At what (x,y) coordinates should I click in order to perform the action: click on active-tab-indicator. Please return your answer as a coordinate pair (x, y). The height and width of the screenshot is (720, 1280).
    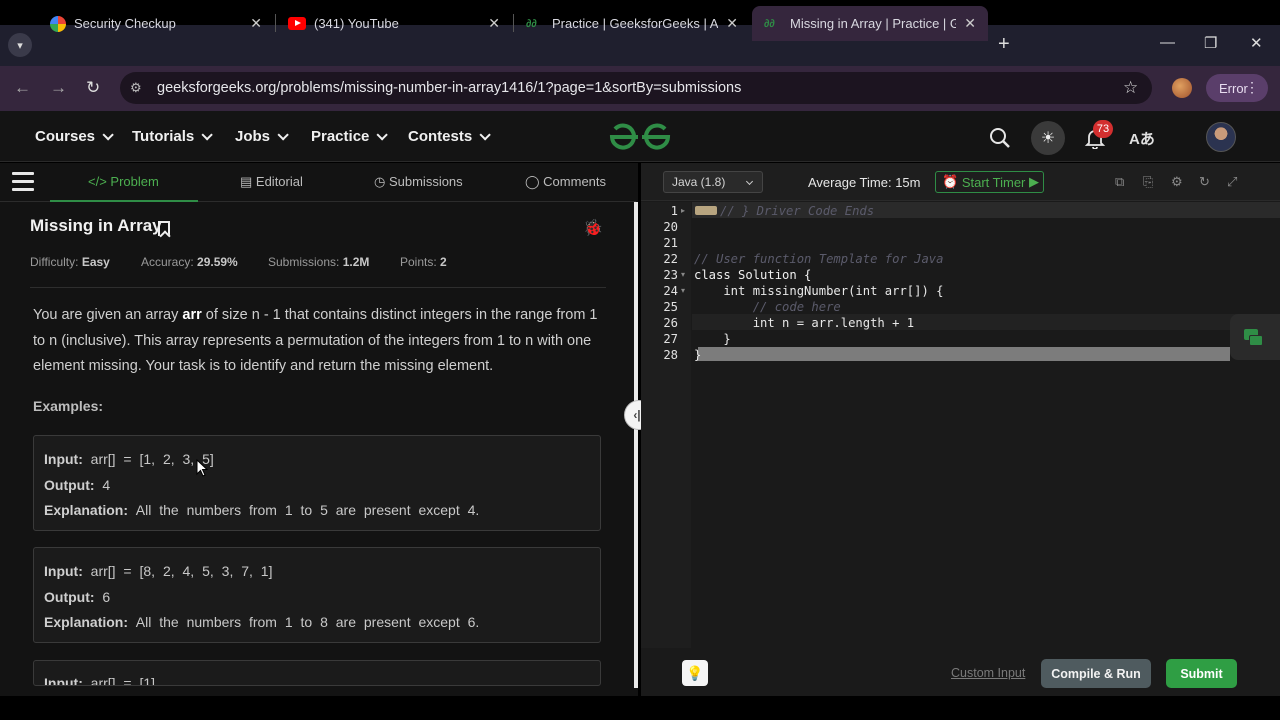
    Looking at the image, I should click on (124, 201).